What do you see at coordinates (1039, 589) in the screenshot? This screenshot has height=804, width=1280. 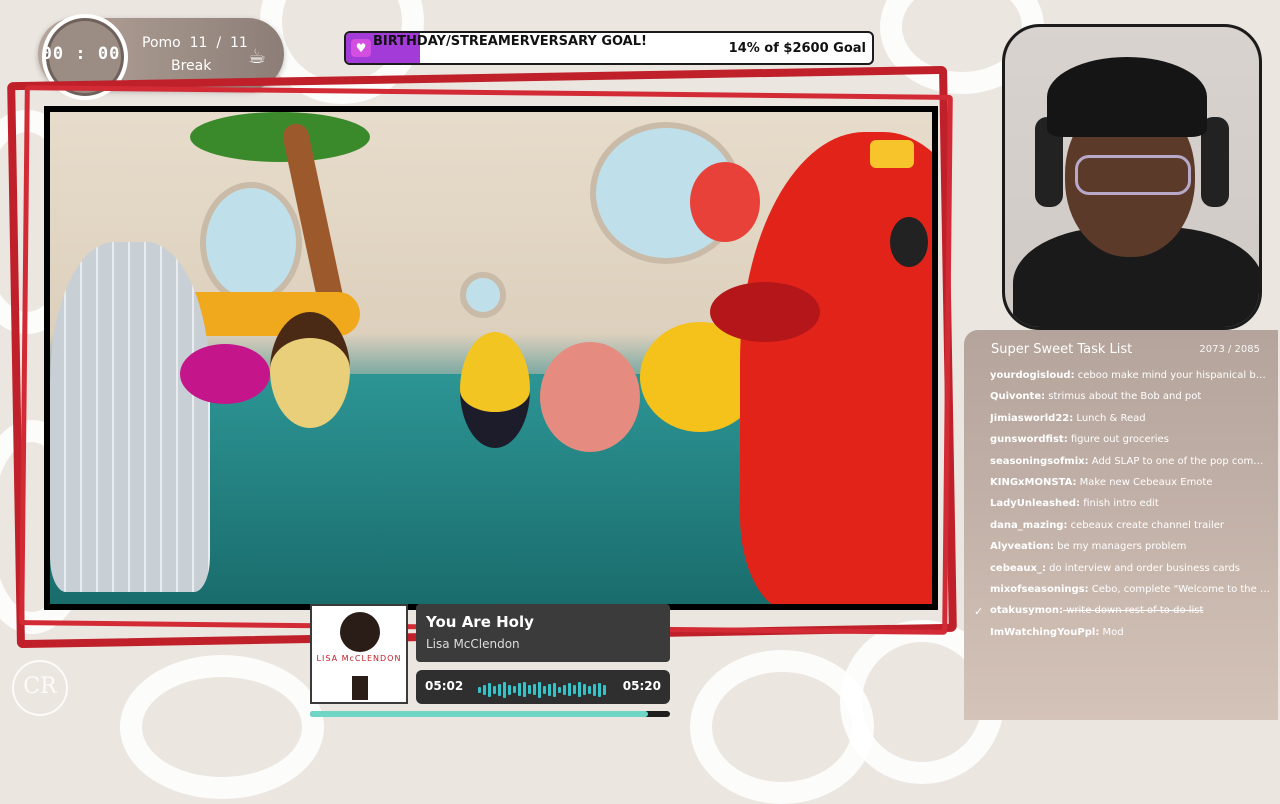 I see `task-user: mixofseasonings:` at bounding box center [1039, 589].